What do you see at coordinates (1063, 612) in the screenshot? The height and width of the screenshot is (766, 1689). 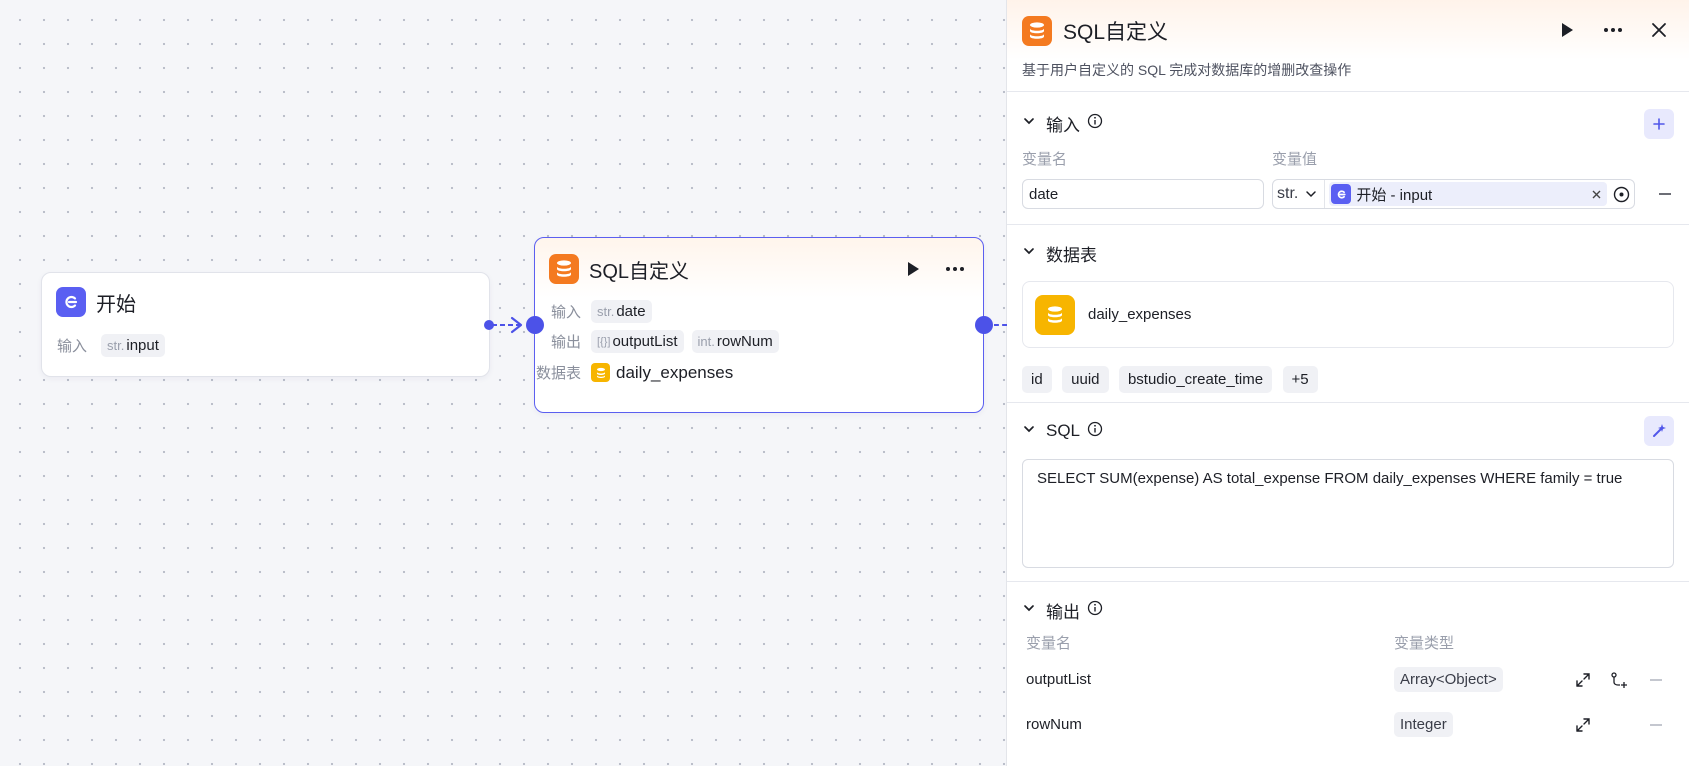 I see `output-section-title: 输出` at bounding box center [1063, 612].